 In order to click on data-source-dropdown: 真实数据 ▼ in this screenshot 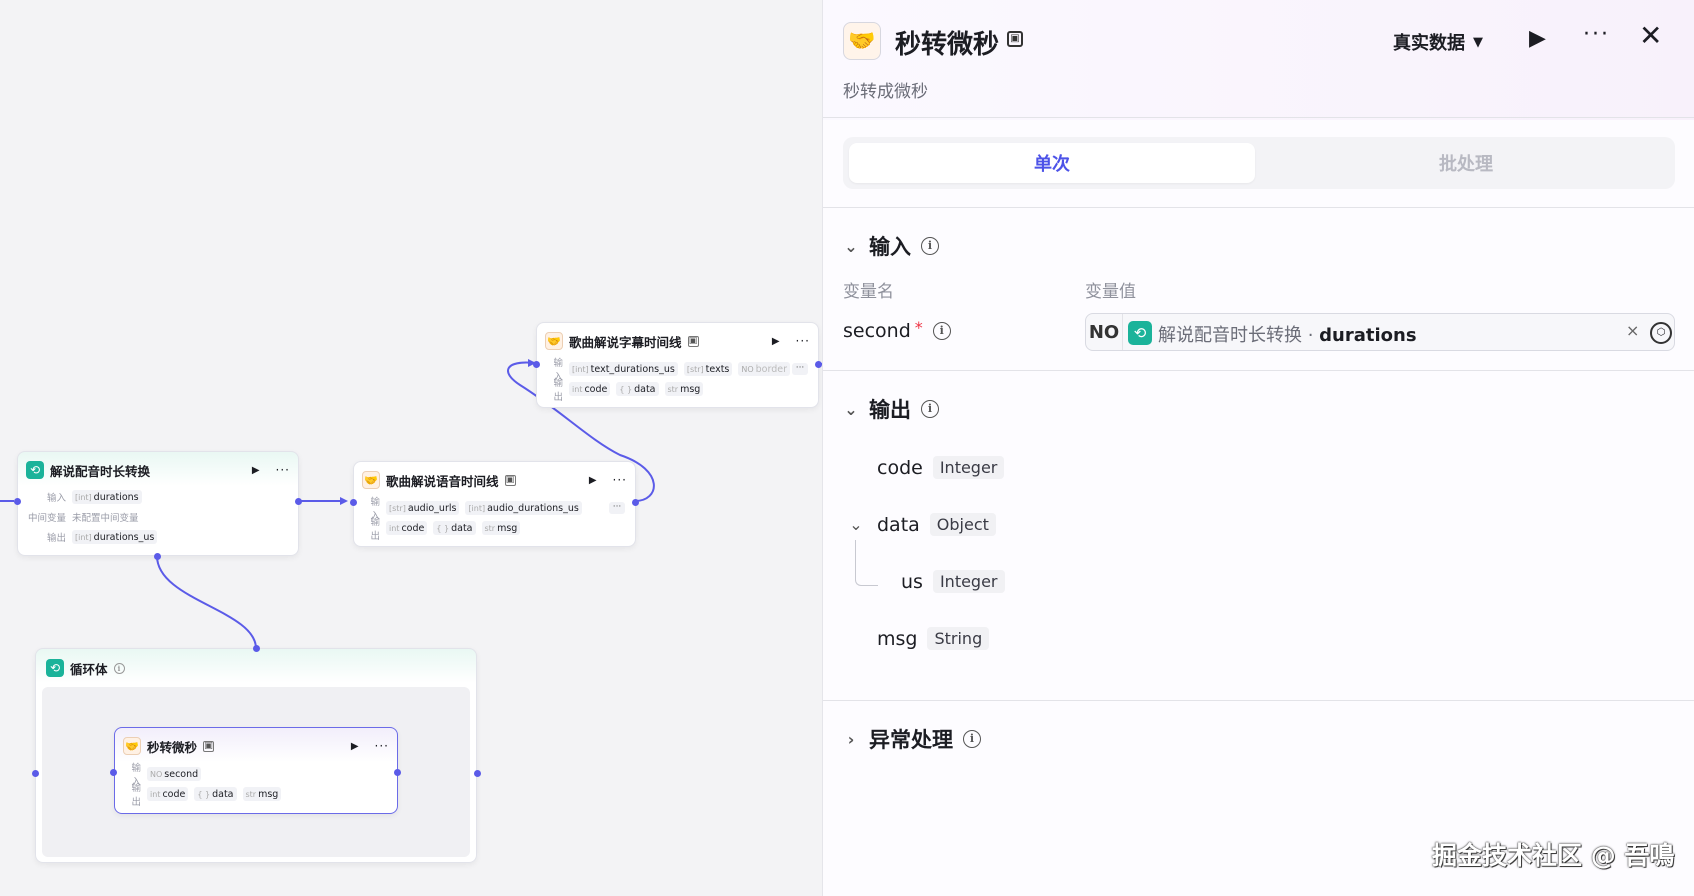, I will do `click(1438, 42)`.